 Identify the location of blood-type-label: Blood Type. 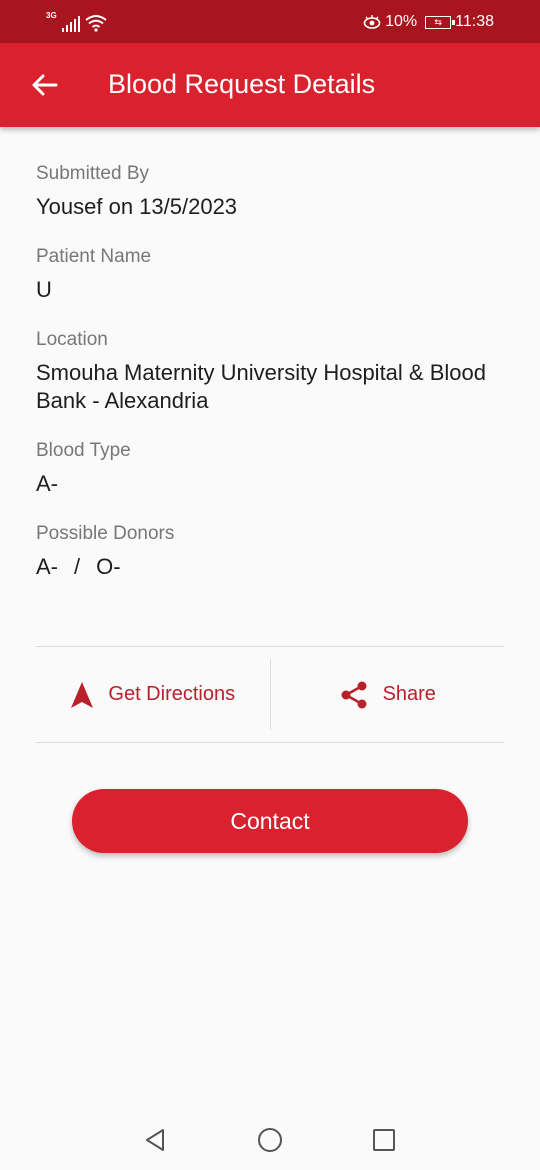
(83, 450).